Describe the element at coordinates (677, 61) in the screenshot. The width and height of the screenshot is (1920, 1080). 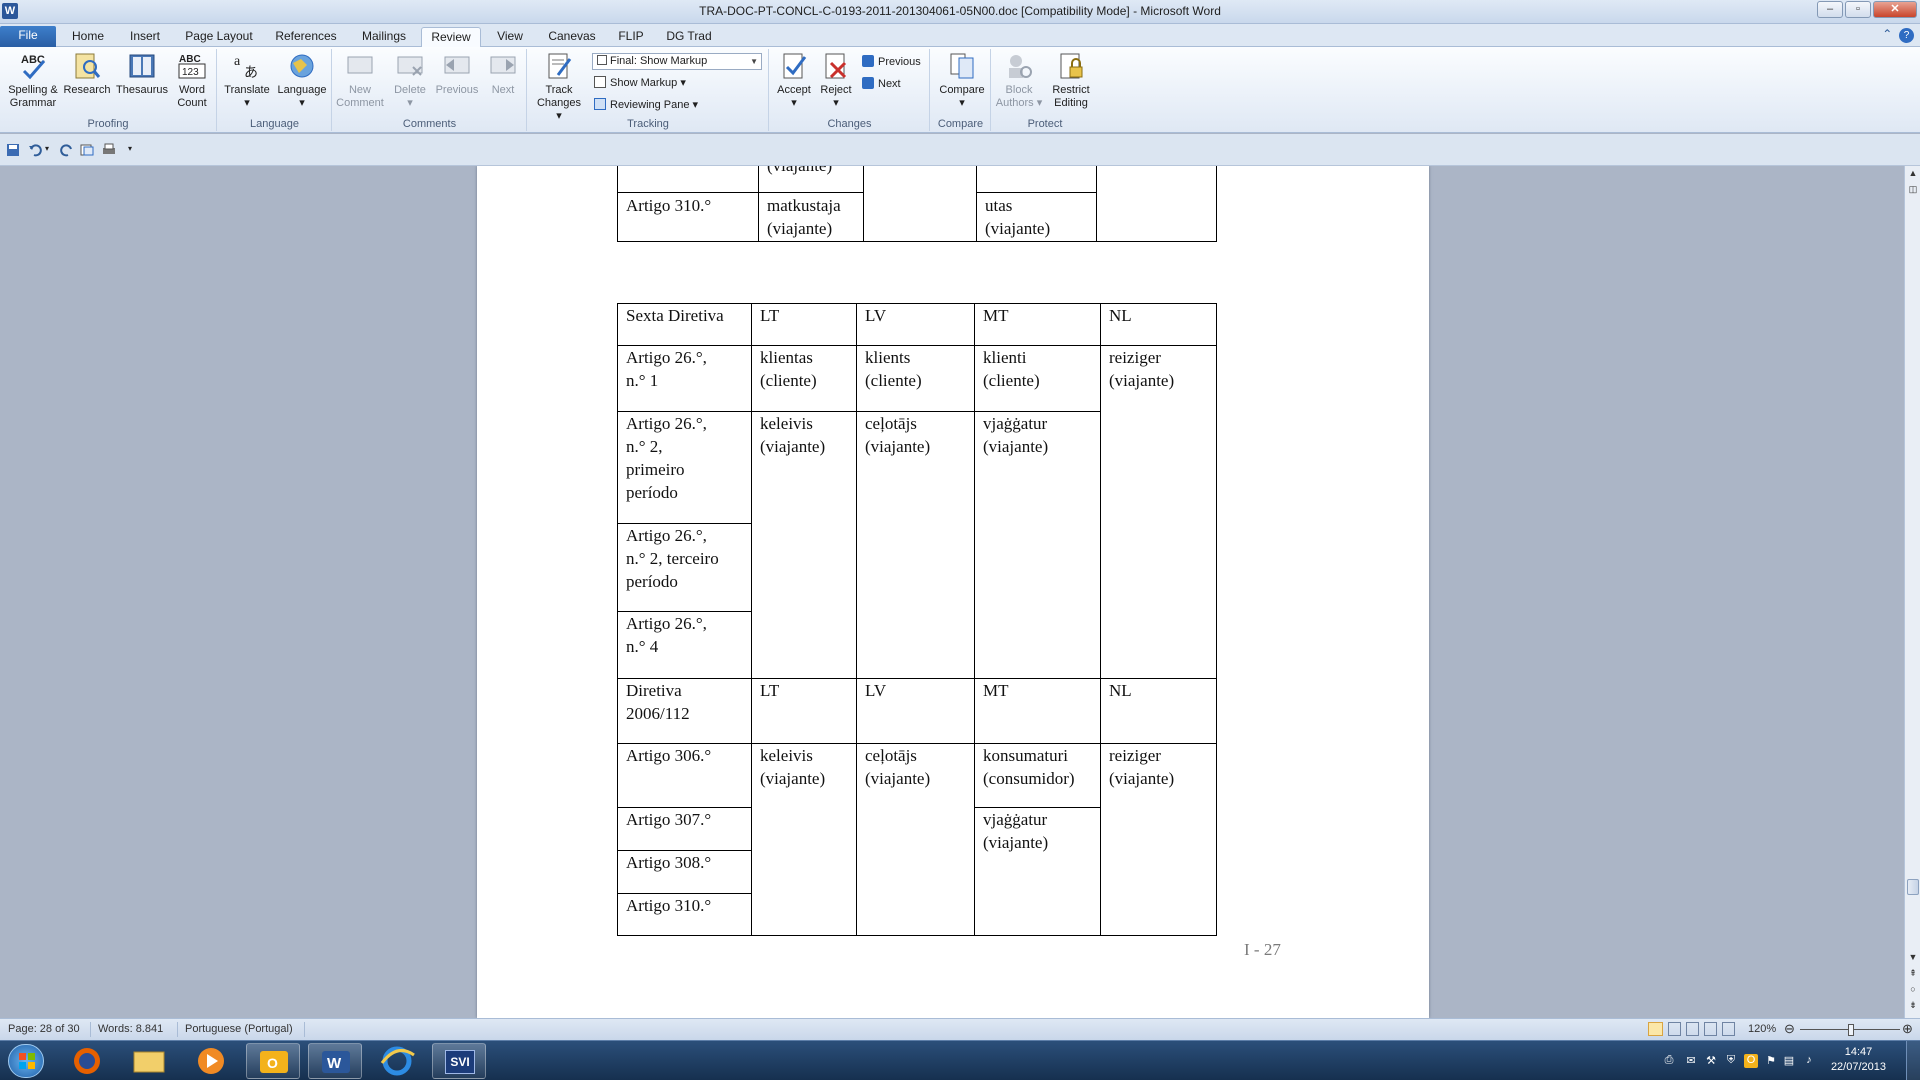
I see `display-for-review-select: Final: Show Markup ▼` at that location.